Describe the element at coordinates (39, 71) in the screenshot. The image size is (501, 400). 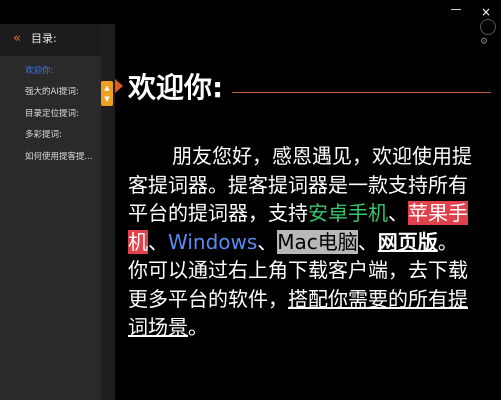
I see `toc-item-welcome: 欢迎你:` at that location.